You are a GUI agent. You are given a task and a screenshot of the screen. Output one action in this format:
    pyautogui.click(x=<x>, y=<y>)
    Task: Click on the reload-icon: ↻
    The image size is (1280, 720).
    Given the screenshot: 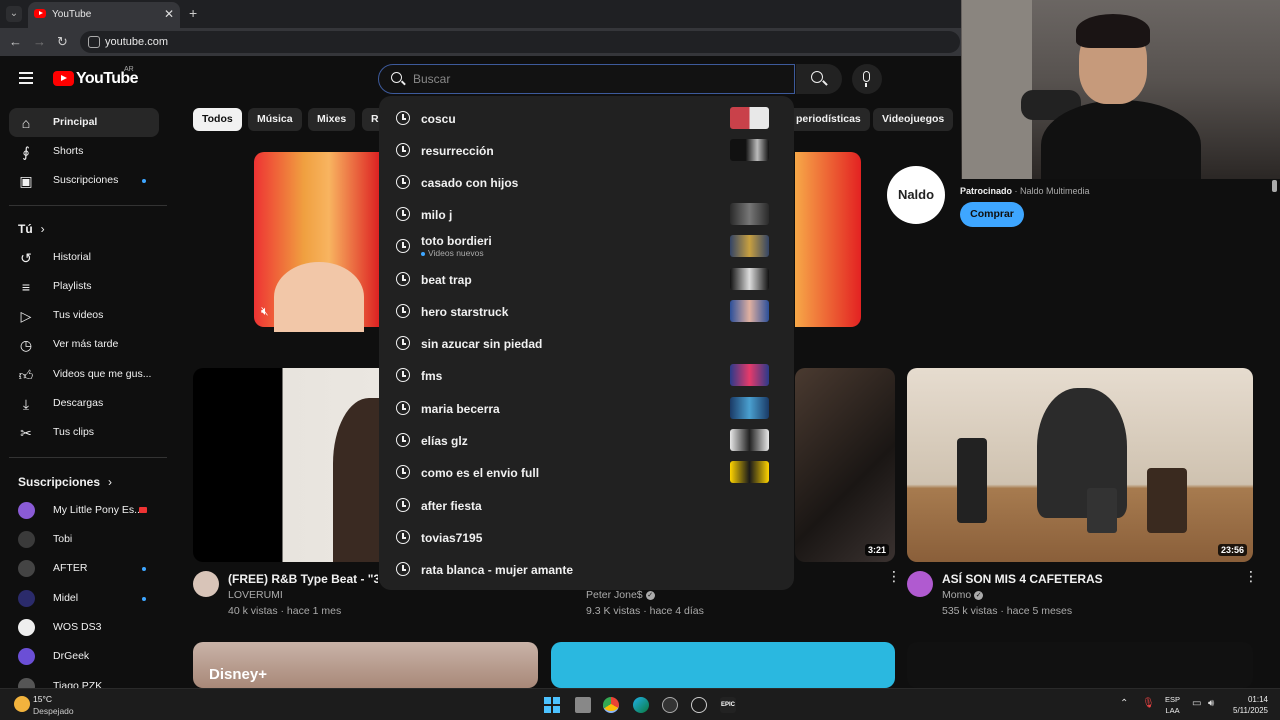 What is the action you would take?
    pyautogui.click(x=62, y=42)
    